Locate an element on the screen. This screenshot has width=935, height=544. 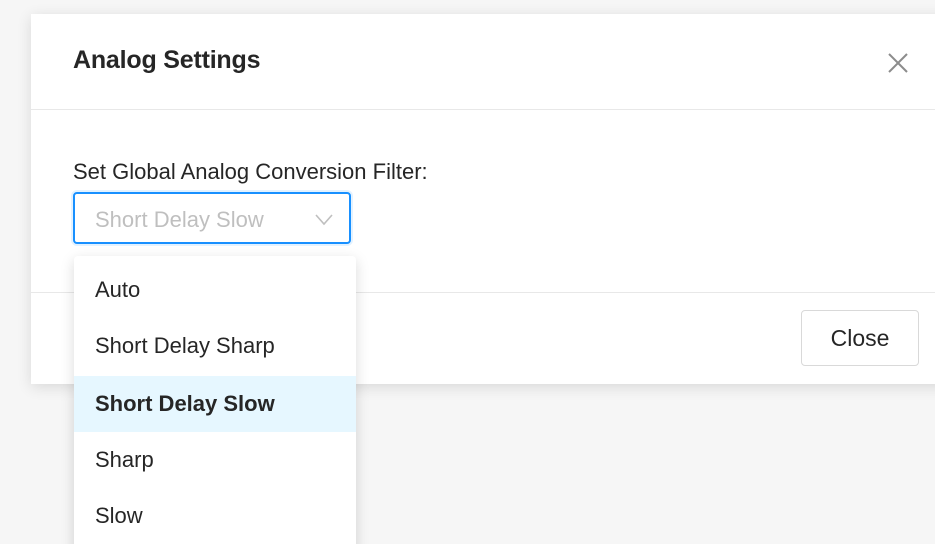
close-icon is located at coordinates (898, 63).